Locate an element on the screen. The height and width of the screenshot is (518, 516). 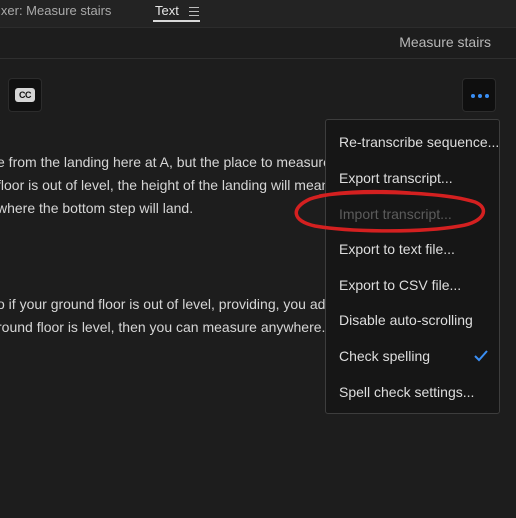
ellipsis-icon is located at coordinates (480, 96).